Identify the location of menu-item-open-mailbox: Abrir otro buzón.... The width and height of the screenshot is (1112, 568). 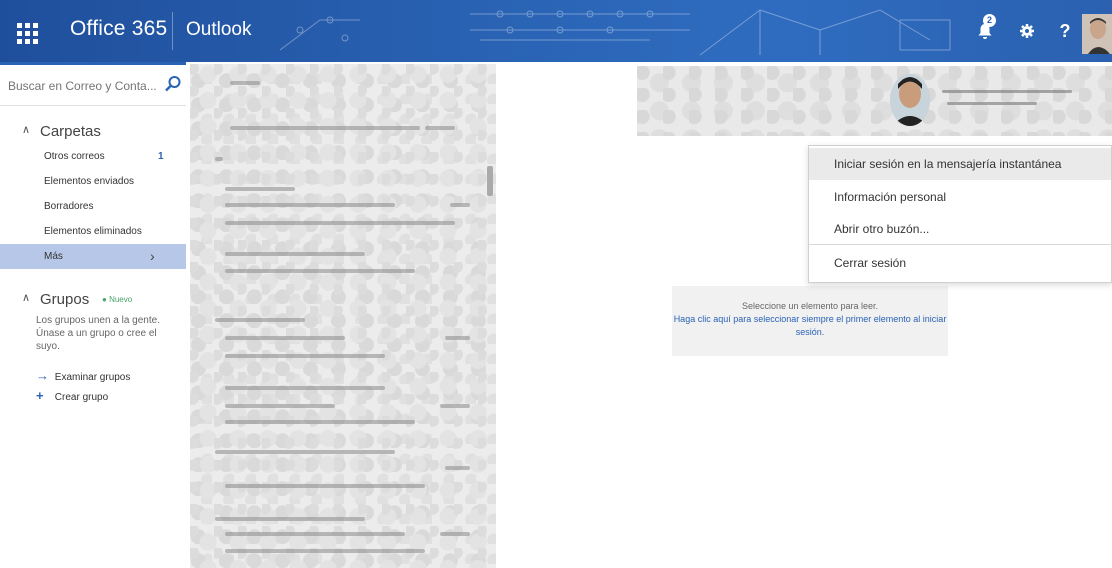
(960, 229).